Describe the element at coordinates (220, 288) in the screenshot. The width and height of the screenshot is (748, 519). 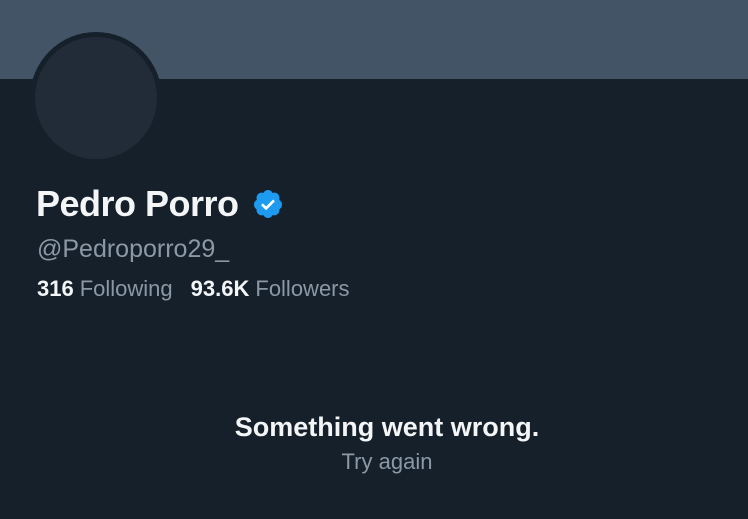
I see `followers-count: 93.6K` at that location.